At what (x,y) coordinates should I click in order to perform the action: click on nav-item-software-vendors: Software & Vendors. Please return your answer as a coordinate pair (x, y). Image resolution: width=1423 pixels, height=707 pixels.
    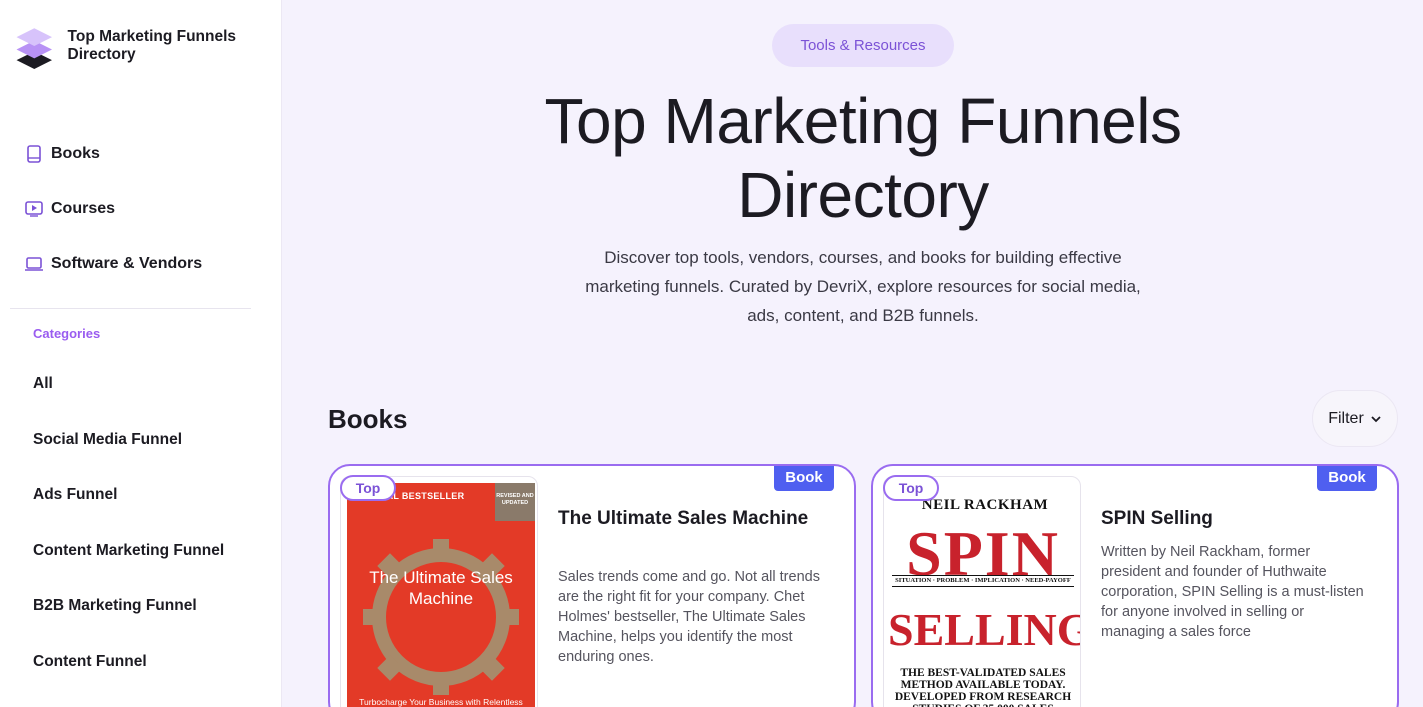
    Looking at the image, I should click on (113, 264).